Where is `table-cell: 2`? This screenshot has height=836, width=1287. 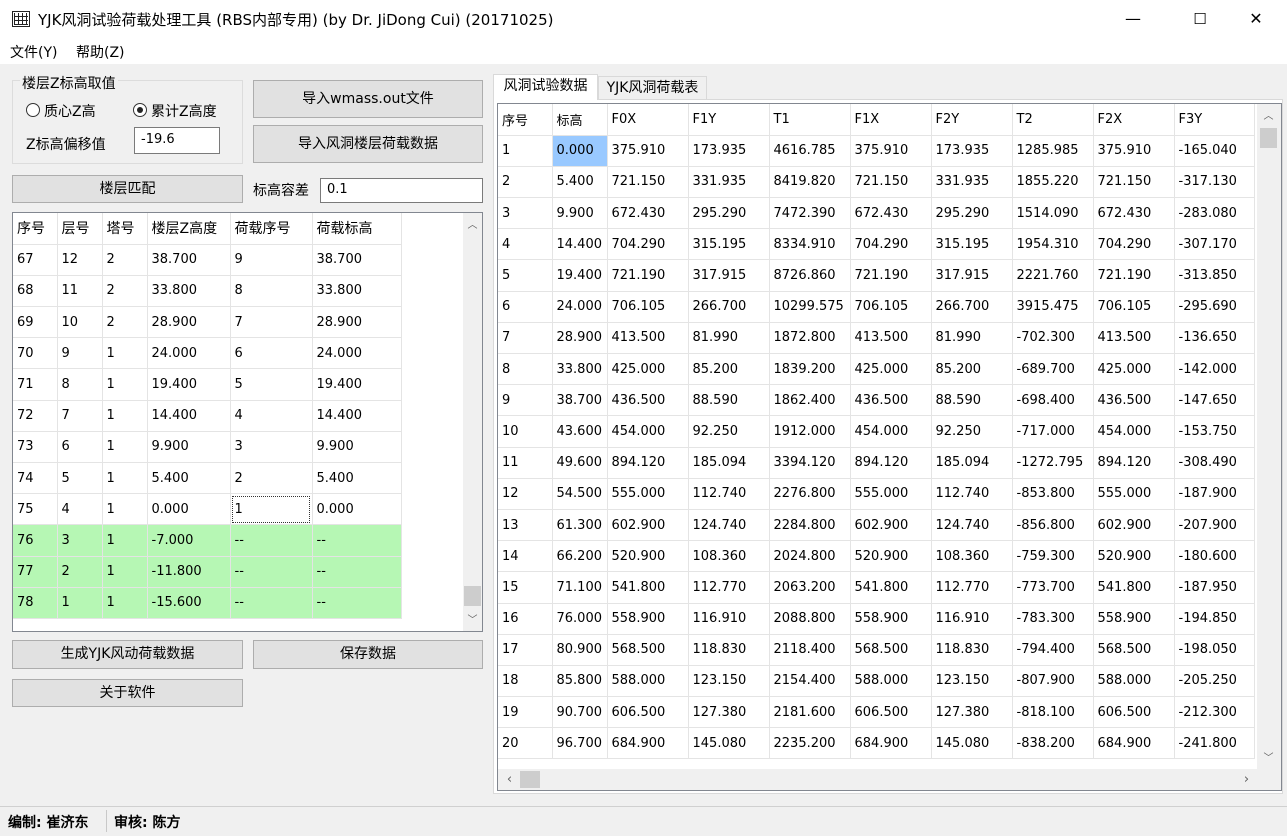 table-cell: 2 is located at coordinates (125, 322).